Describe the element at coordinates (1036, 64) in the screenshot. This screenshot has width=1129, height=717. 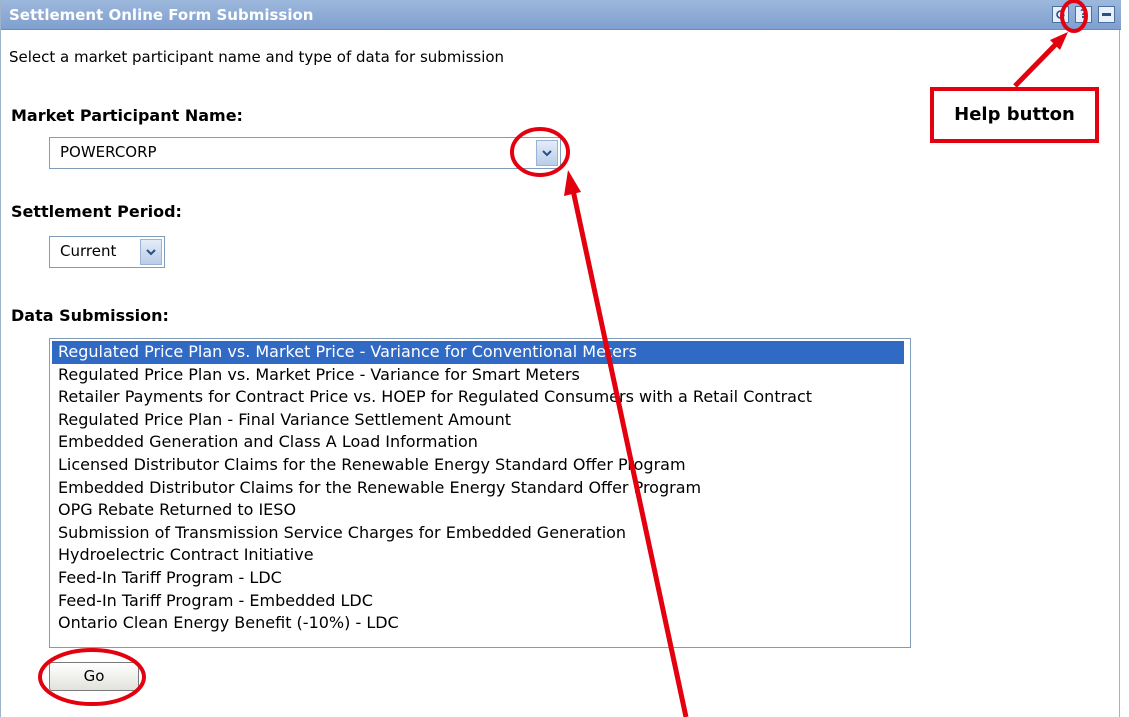
I see `help-callout-arrow` at that location.